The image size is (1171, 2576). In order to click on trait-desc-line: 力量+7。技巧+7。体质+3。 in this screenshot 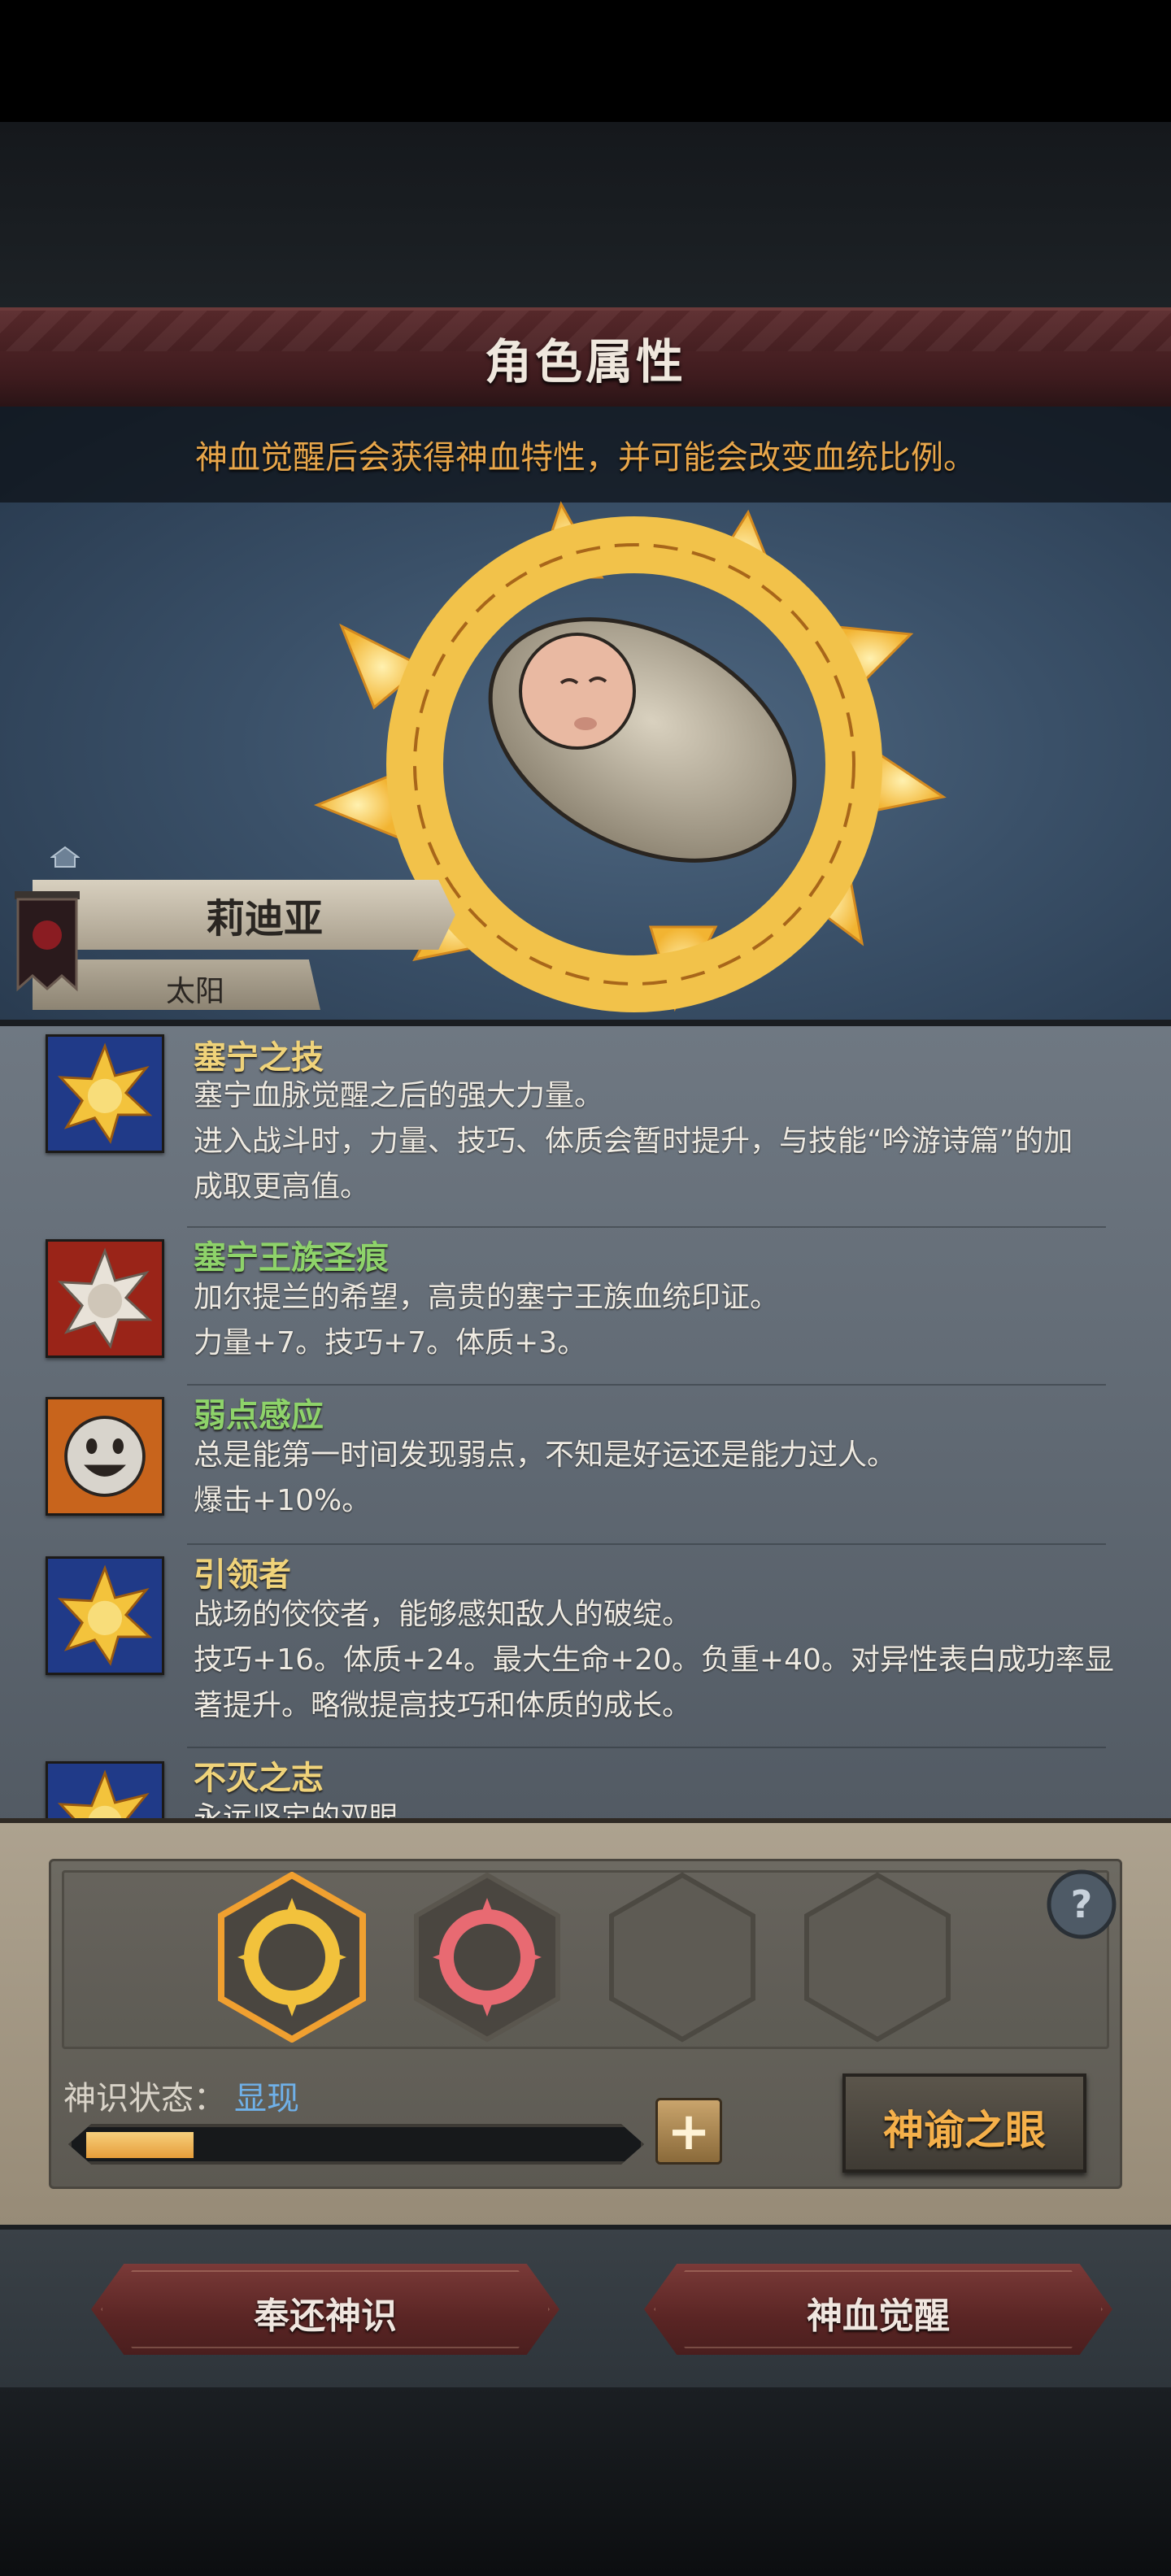, I will do `click(391, 1343)`.